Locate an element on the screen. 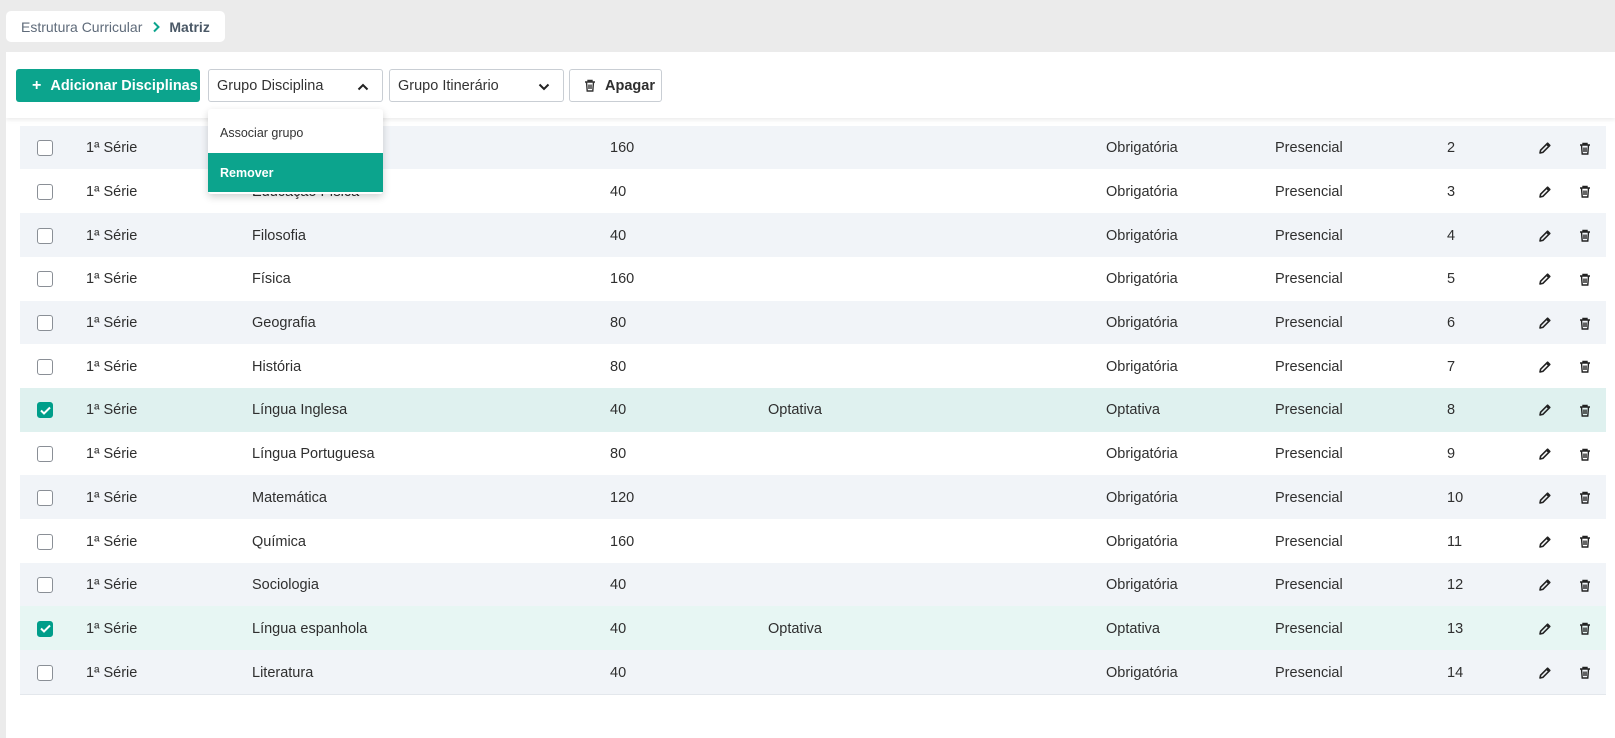 The image size is (1615, 738). chevron-up-icon is located at coordinates (363, 88).